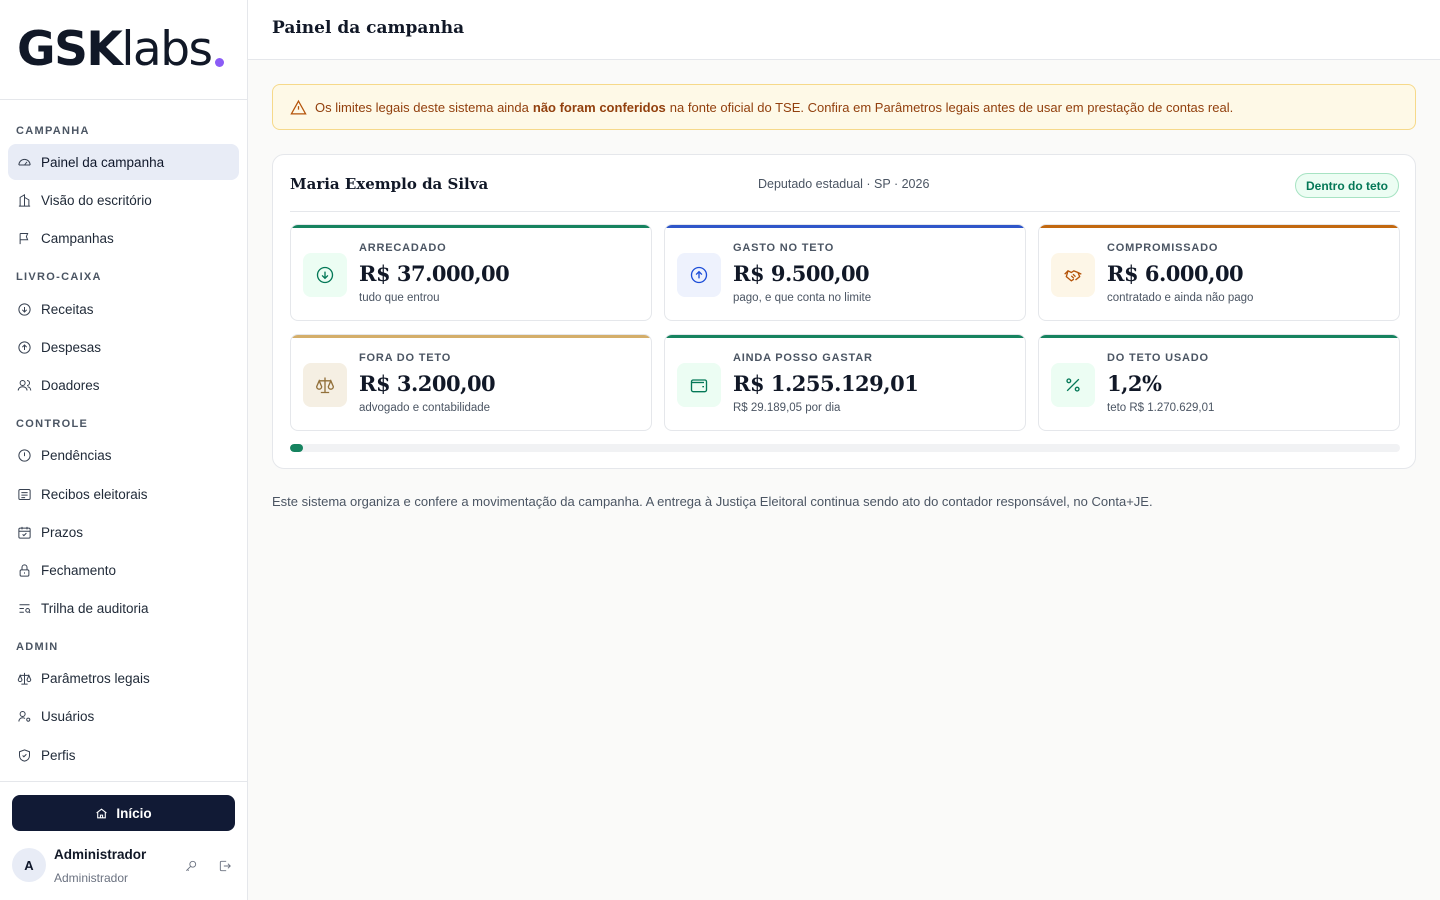 The height and width of the screenshot is (900, 1440). Describe the element at coordinates (1161, 408) in the screenshot. I see `card-subtitle: teto R$ 1.270.629,01` at that location.